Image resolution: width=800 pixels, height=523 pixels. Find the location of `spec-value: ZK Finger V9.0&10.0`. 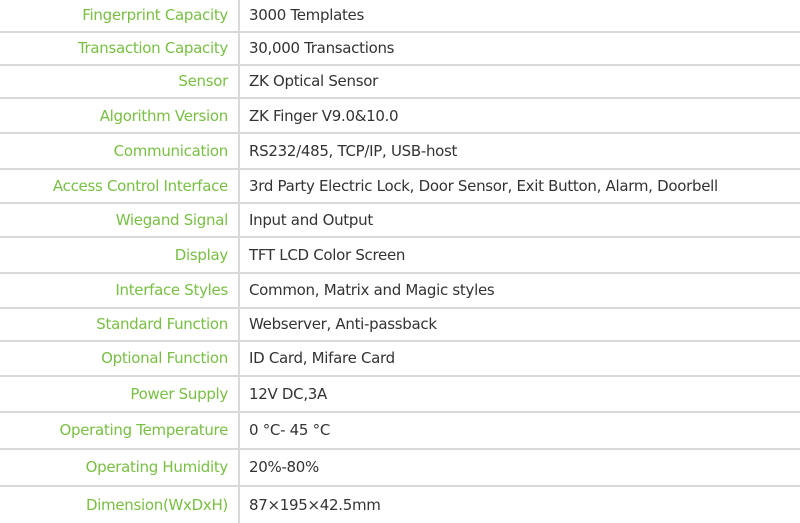

spec-value: ZK Finger V9.0&10.0 is located at coordinates (324, 115).